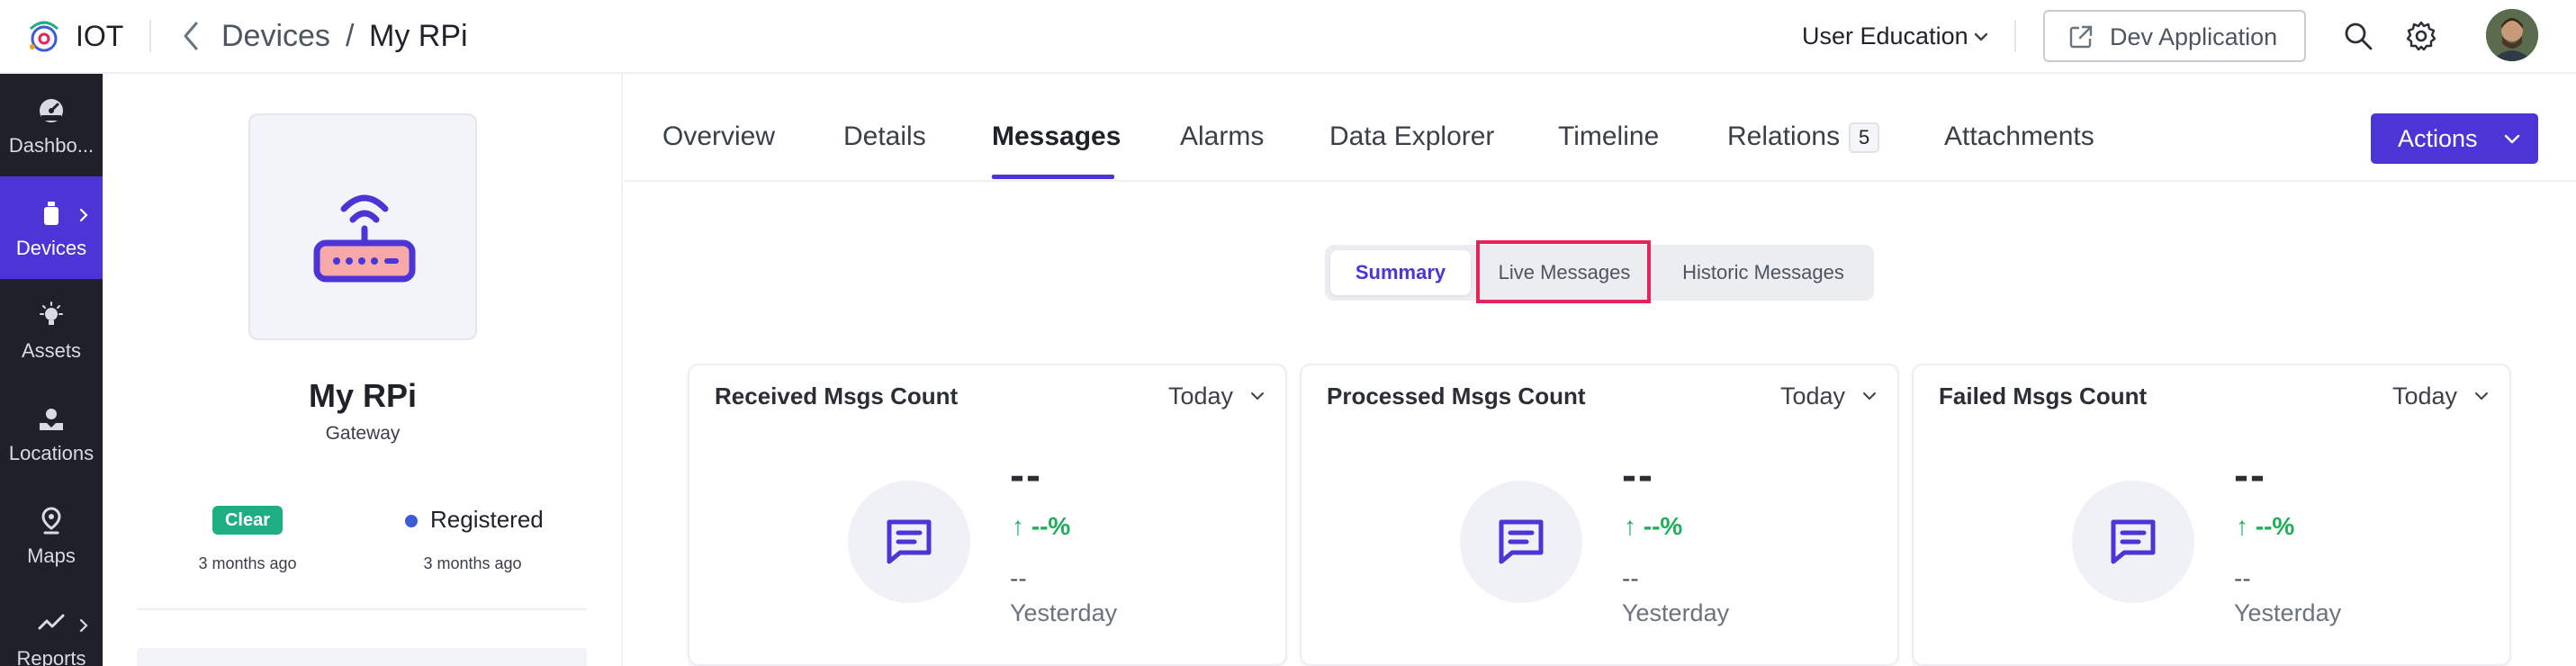 The image size is (2576, 666). What do you see at coordinates (2421, 36) in the screenshot?
I see `gear-icon` at bounding box center [2421, 36].